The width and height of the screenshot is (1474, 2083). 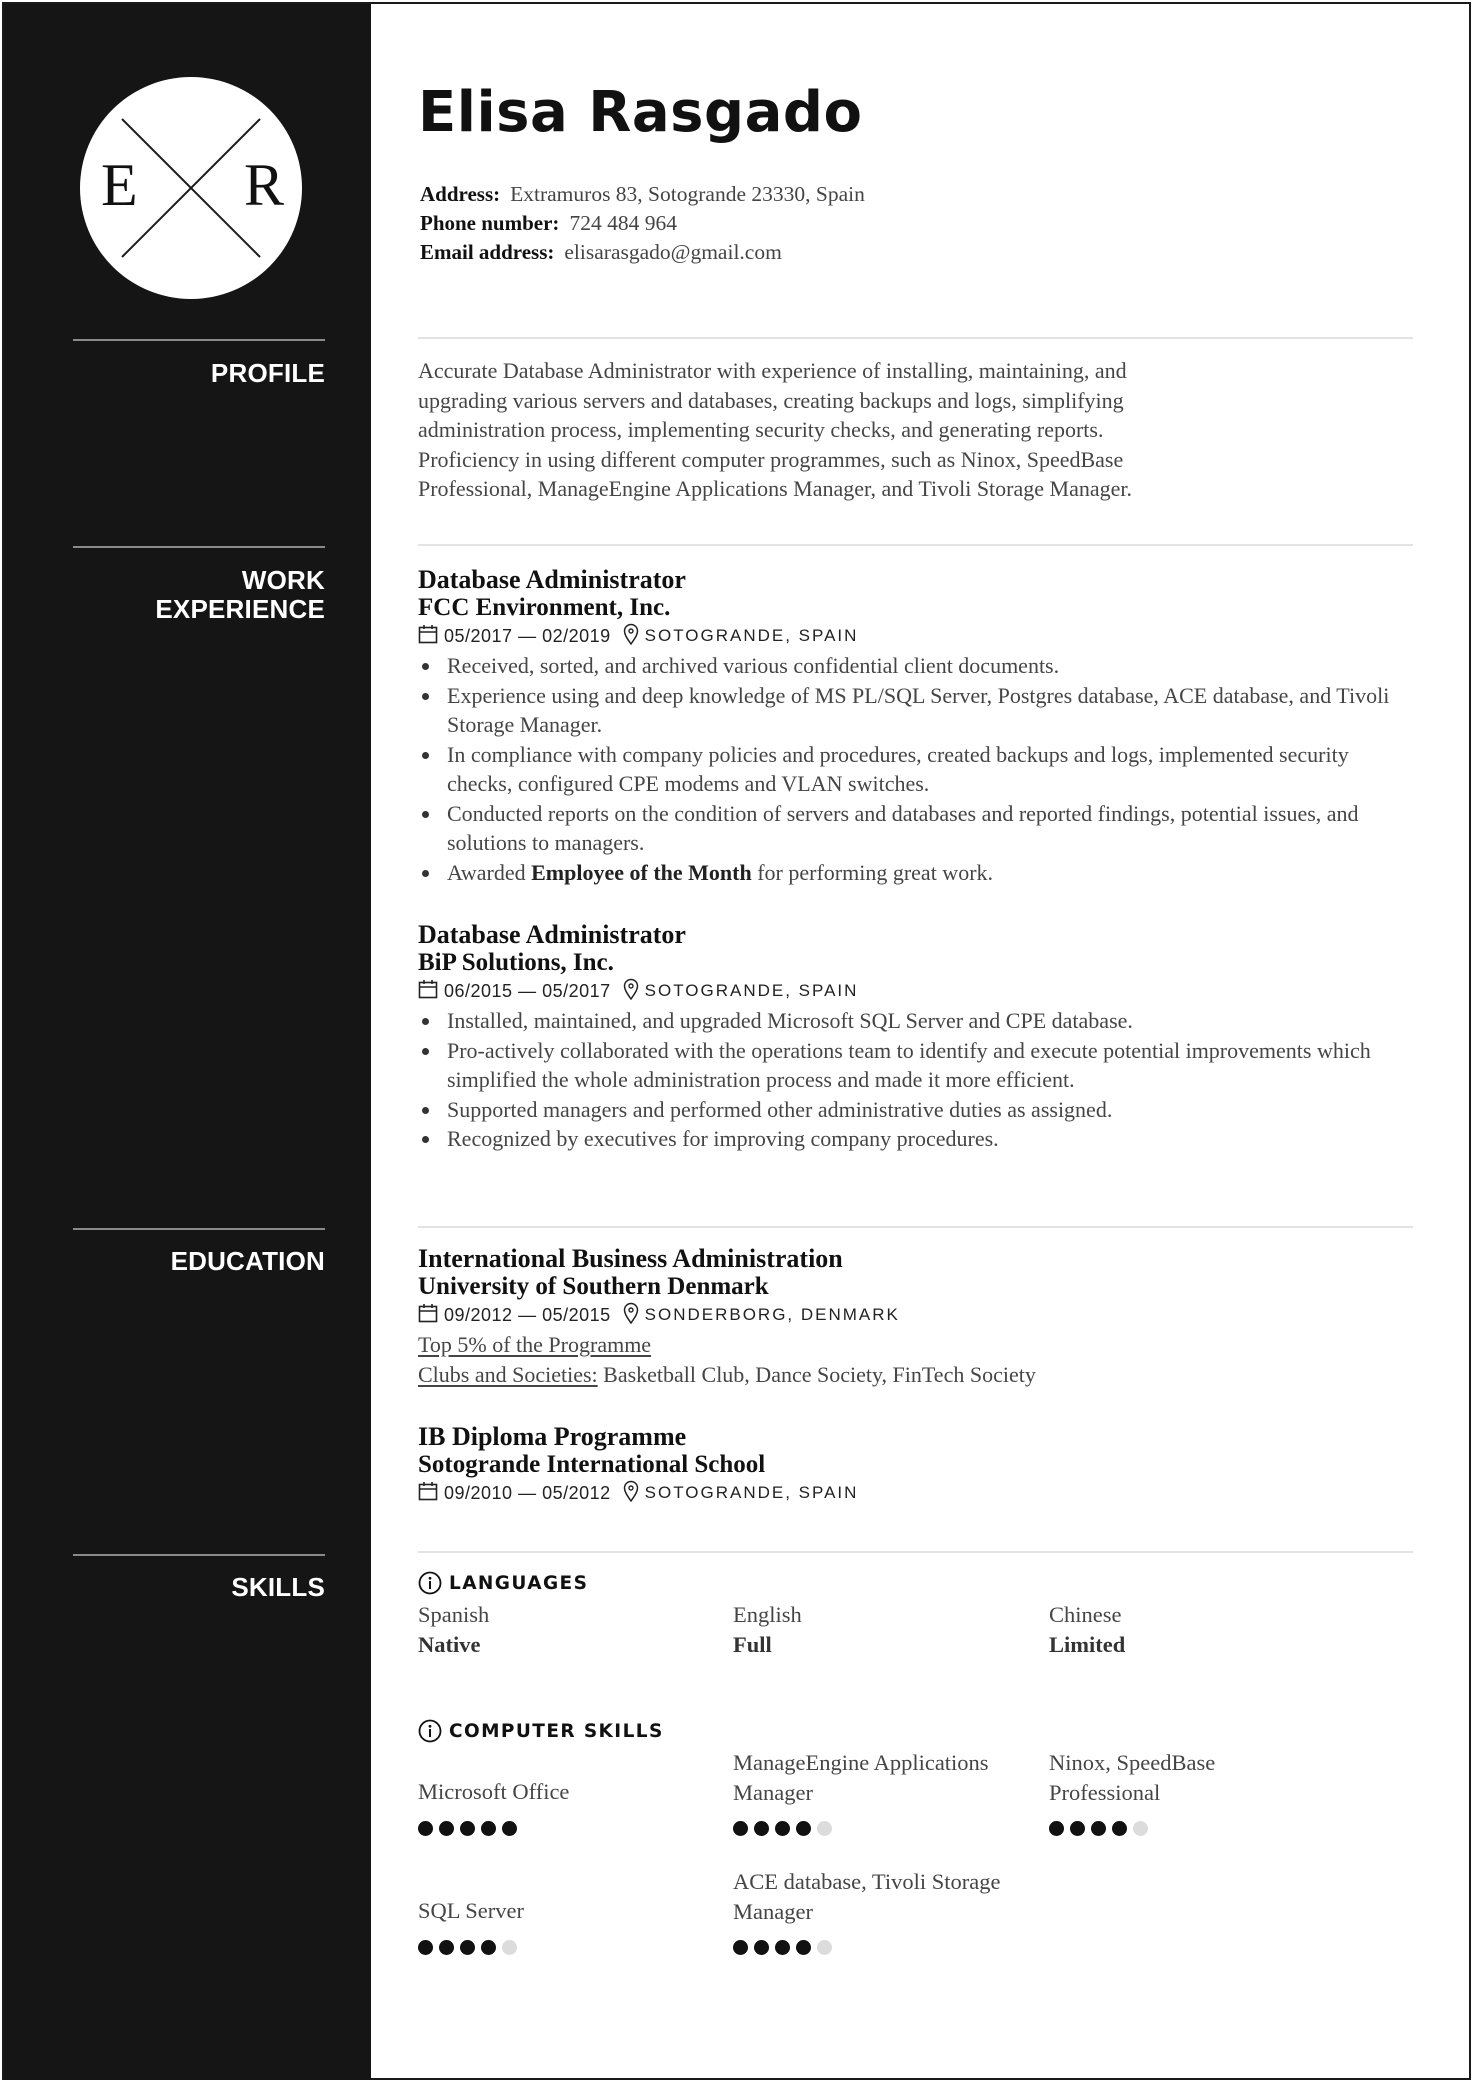 I want to click on language-name: Spanish, so click(x=454, y=1614).